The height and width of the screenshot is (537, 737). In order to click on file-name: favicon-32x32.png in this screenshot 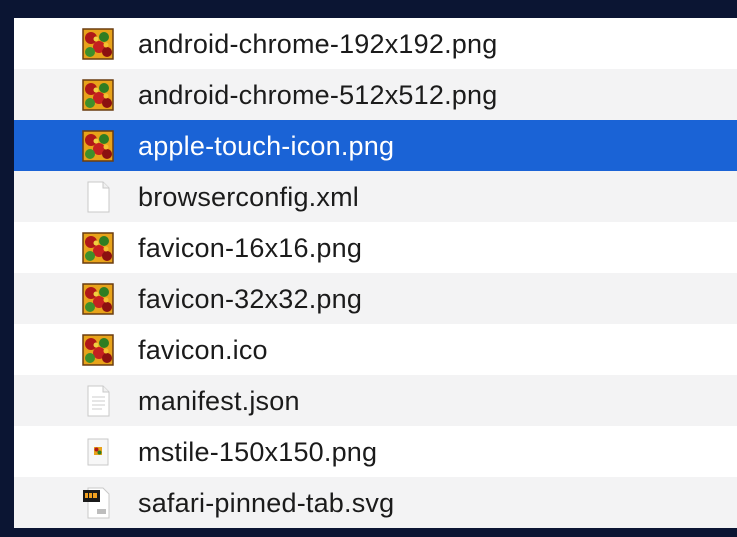, I will do `click(250, 299)`.